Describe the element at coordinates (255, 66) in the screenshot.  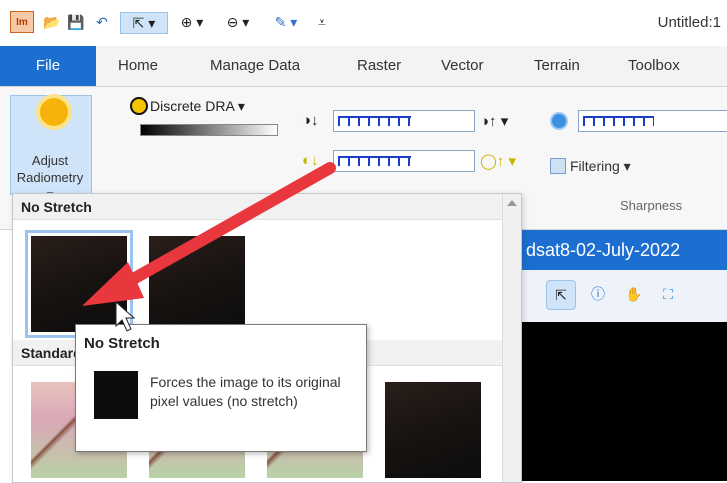
I see `tab-manage-data: Manage Data` at that location.